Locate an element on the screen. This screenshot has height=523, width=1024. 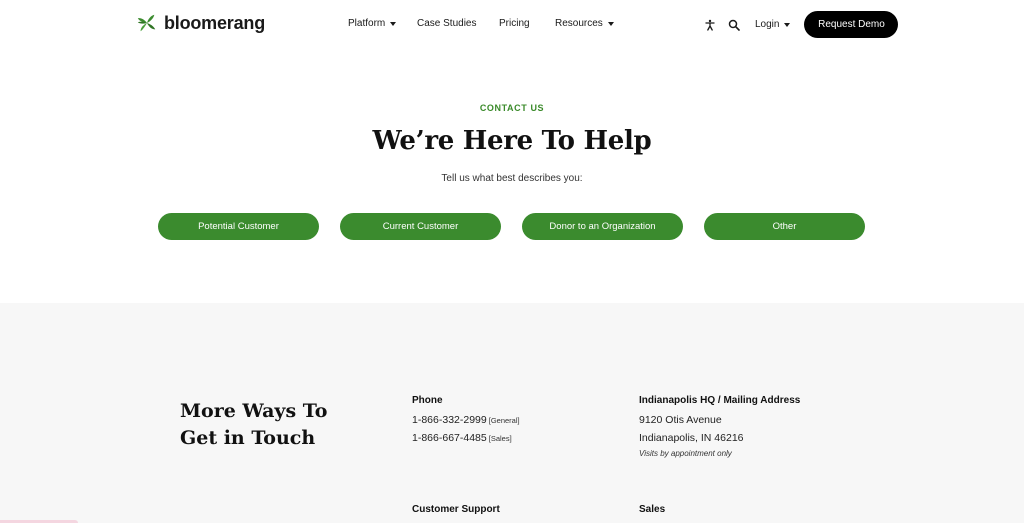
contact-eyebrow: CONTACT US is located at coordinates (512, 108).